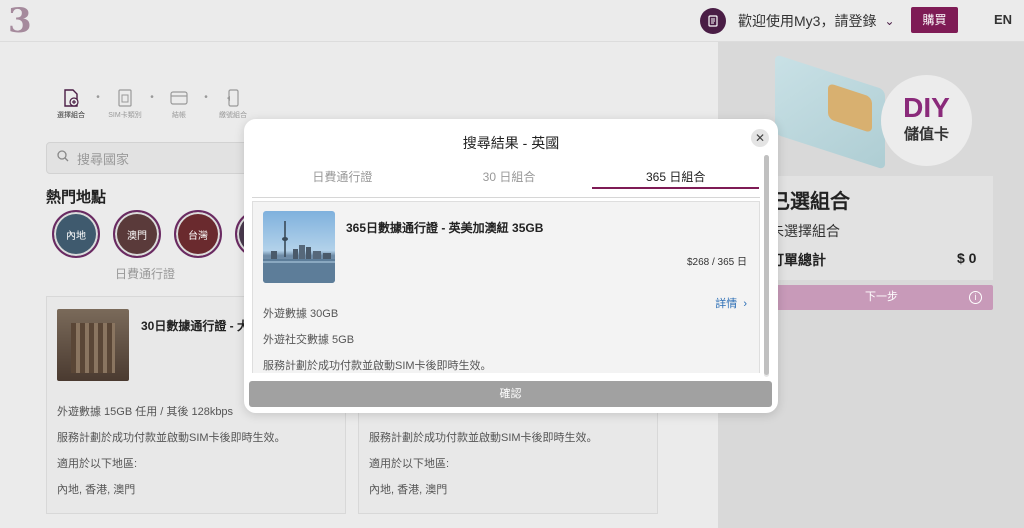 The image size is (1024, 528). I want to click on account-menu: 歡迎使用My3，請登錄 ⌄, so click(797, 21).